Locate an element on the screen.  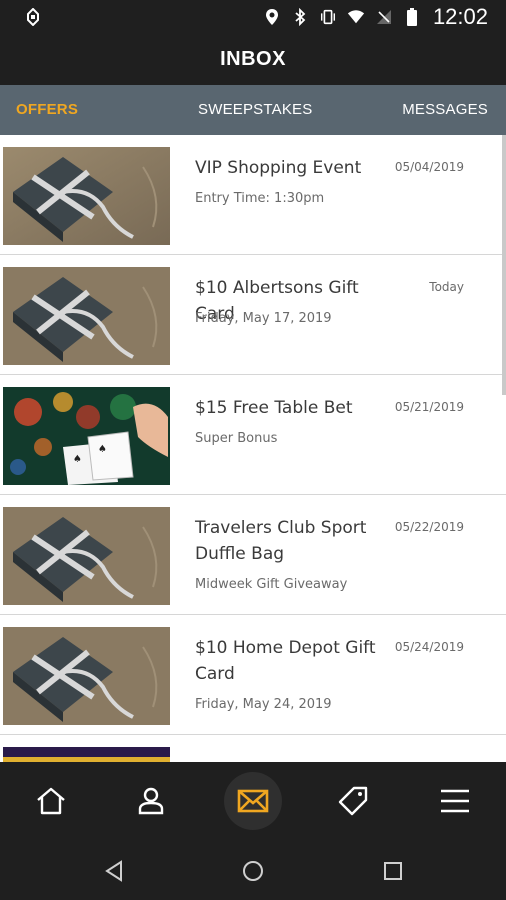
status-icons: 12:02 is located at coordinates (375, 17).